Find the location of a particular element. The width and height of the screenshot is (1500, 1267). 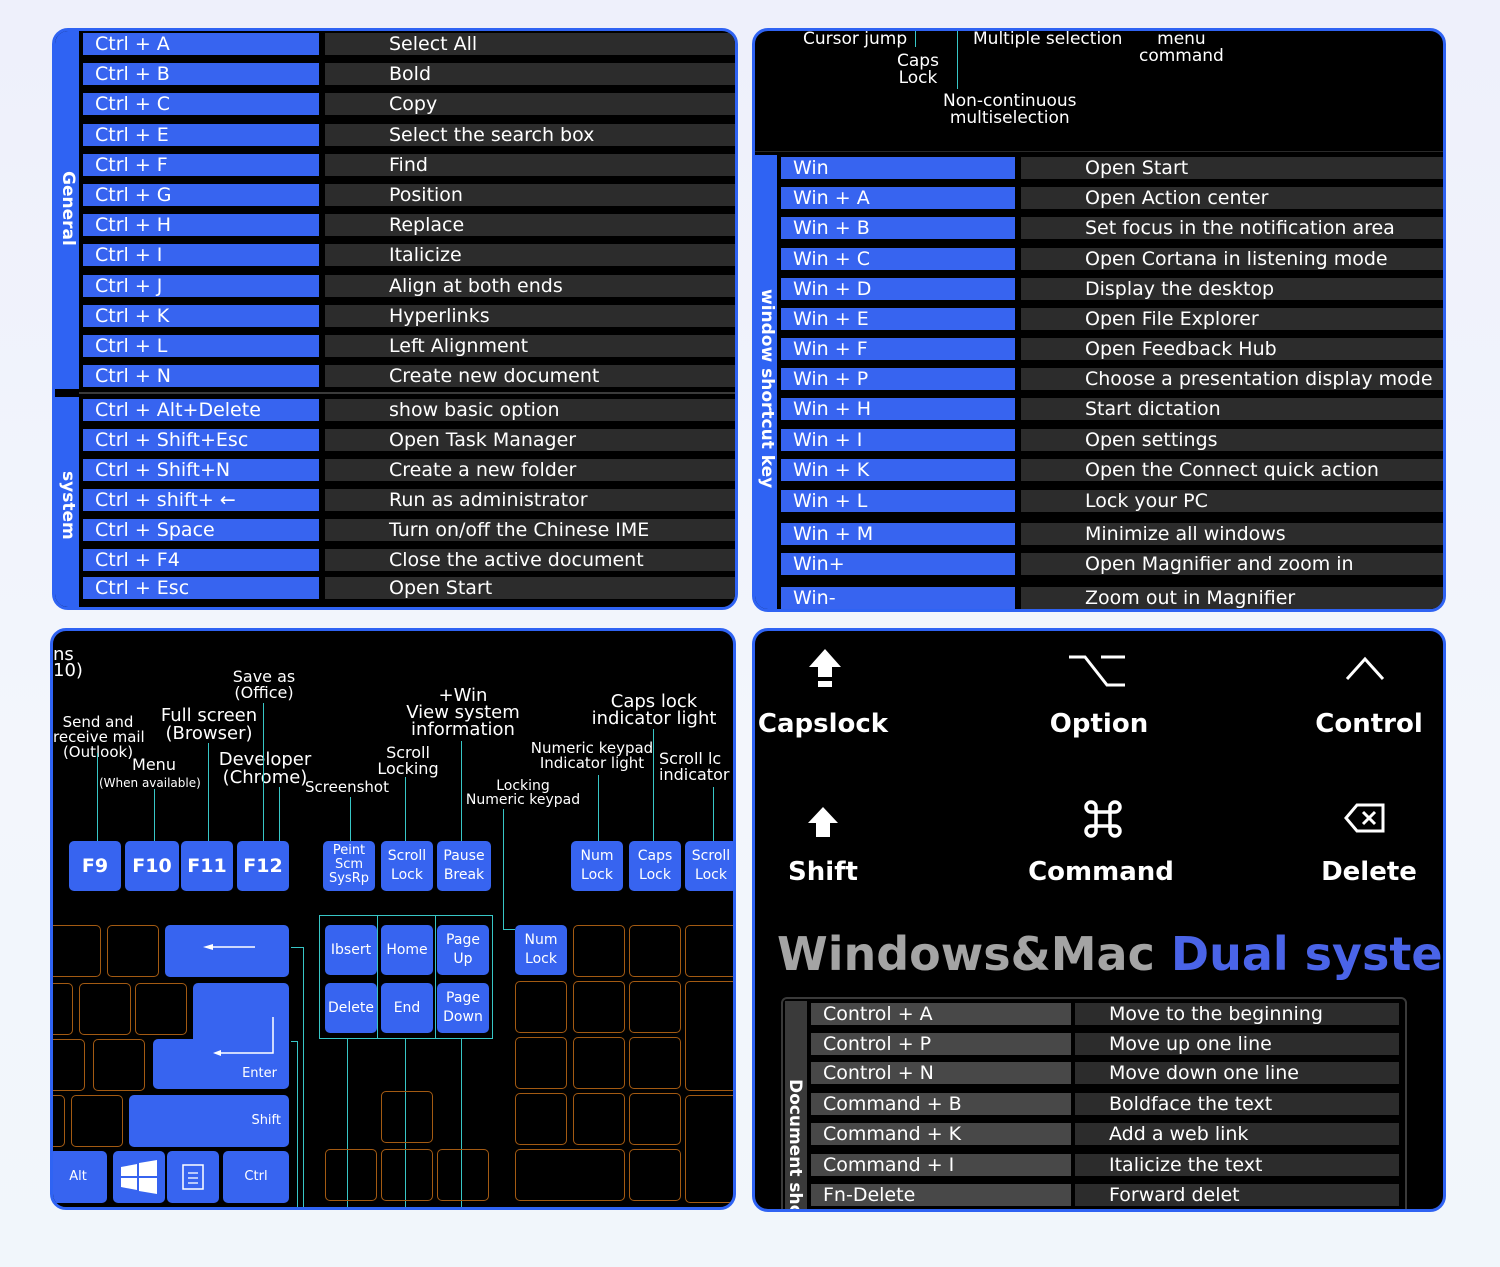

shortcut-description: Create new document is located at coordinates (530, 376).